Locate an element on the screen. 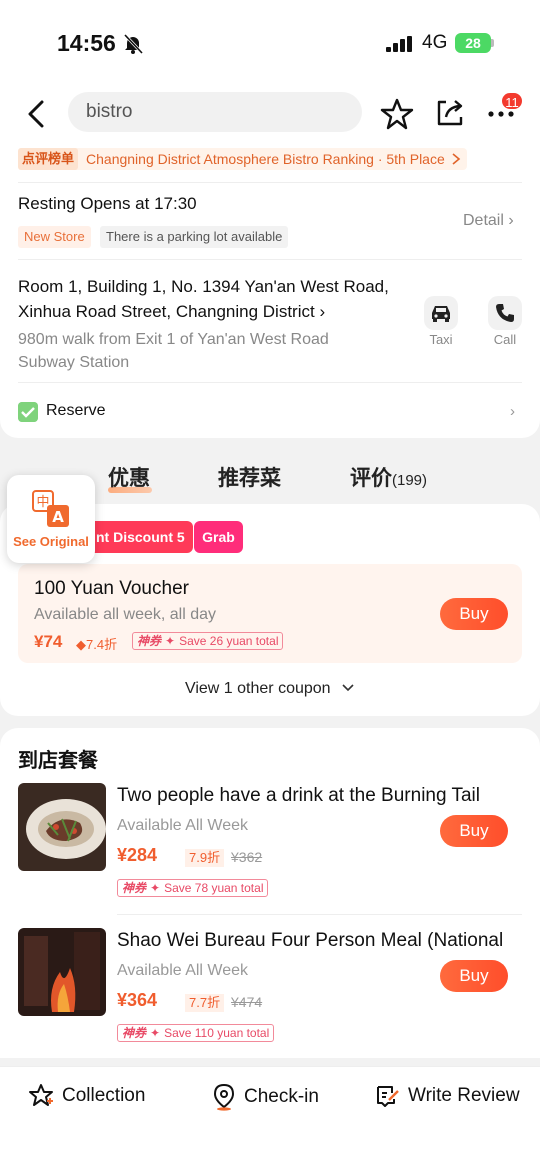  share-icon is located at coordinates (450, 113).